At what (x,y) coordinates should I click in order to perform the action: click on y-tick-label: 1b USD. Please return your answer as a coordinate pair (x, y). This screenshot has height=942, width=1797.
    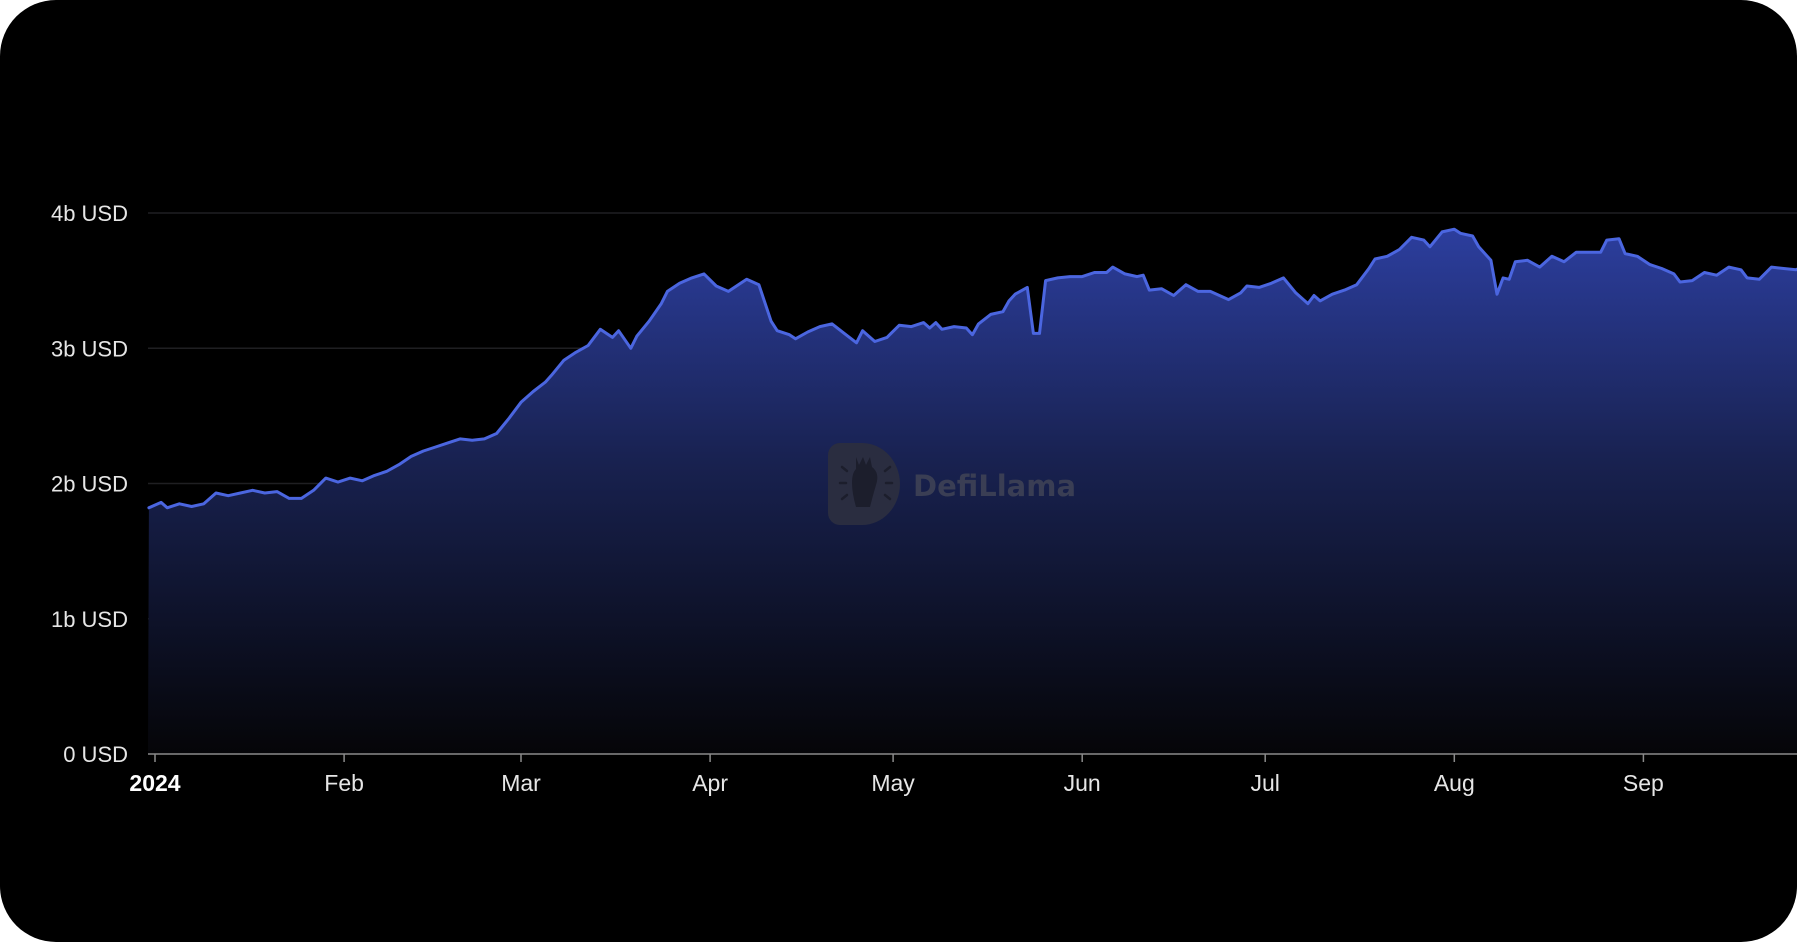
    Looking at the image, I should click on (89, 619).